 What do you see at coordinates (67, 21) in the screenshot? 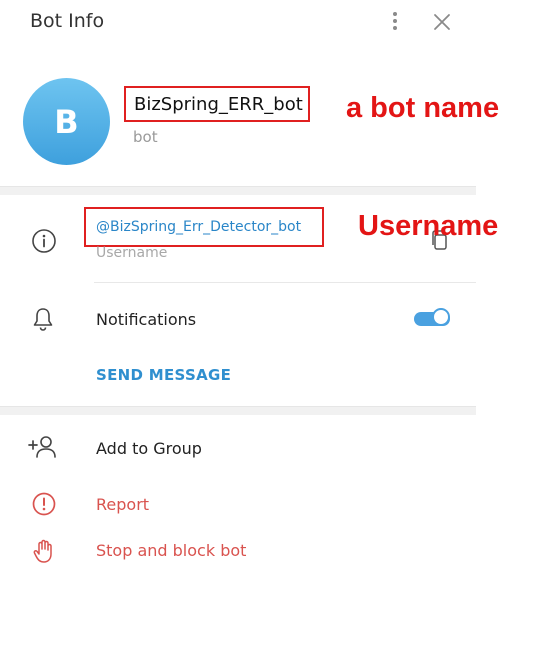
I see `page-title: Bot Info` at bounding box center [67, 21].